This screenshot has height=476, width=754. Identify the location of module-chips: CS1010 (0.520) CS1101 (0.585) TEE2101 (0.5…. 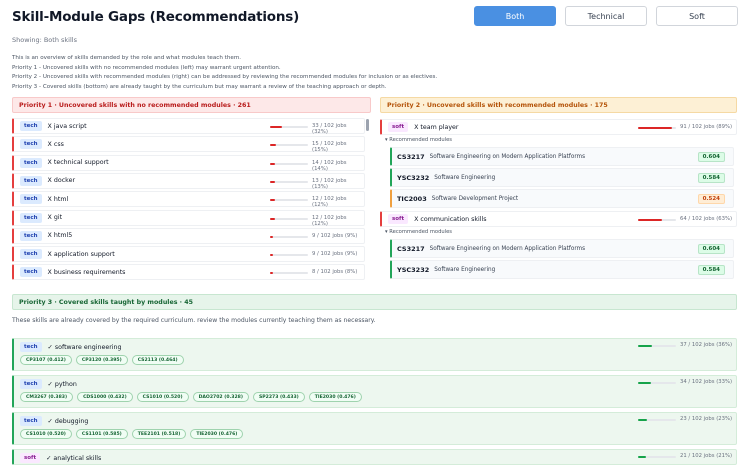
(132, 434).